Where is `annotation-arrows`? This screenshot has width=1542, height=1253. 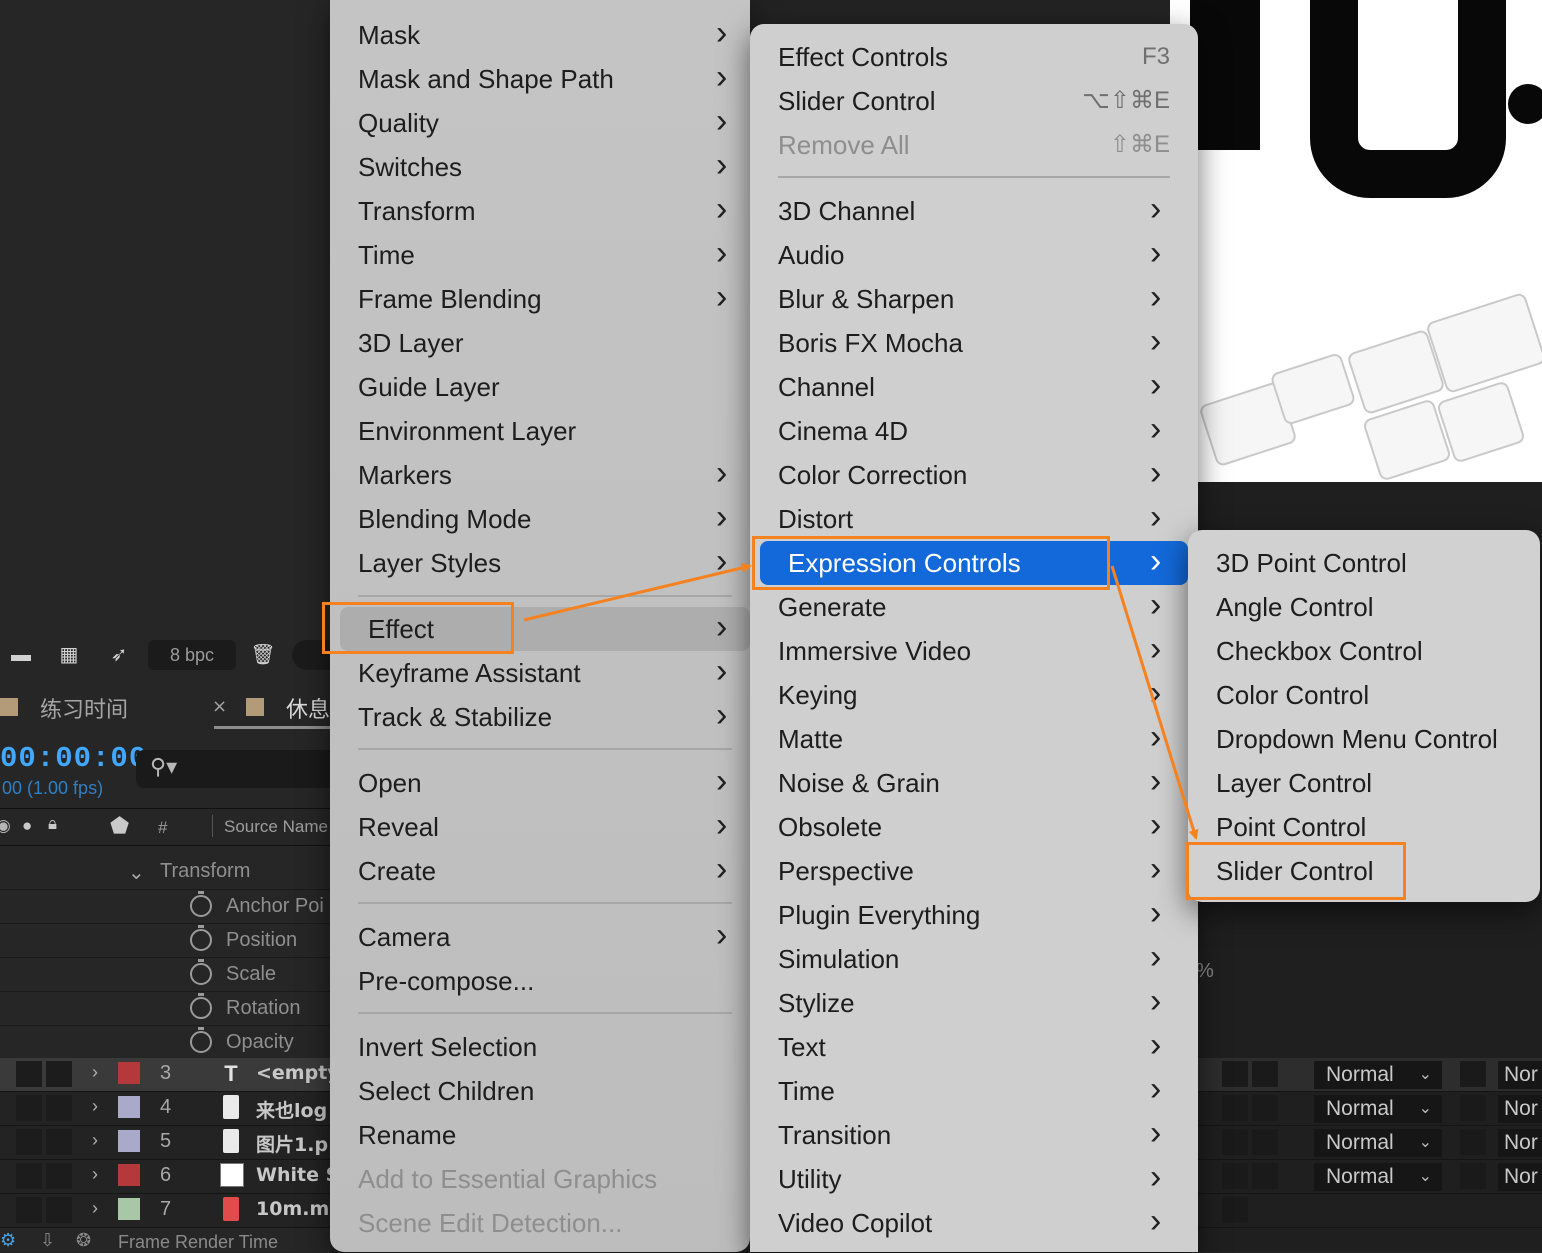 annotation-arrows is located at coordinates (861, 701).